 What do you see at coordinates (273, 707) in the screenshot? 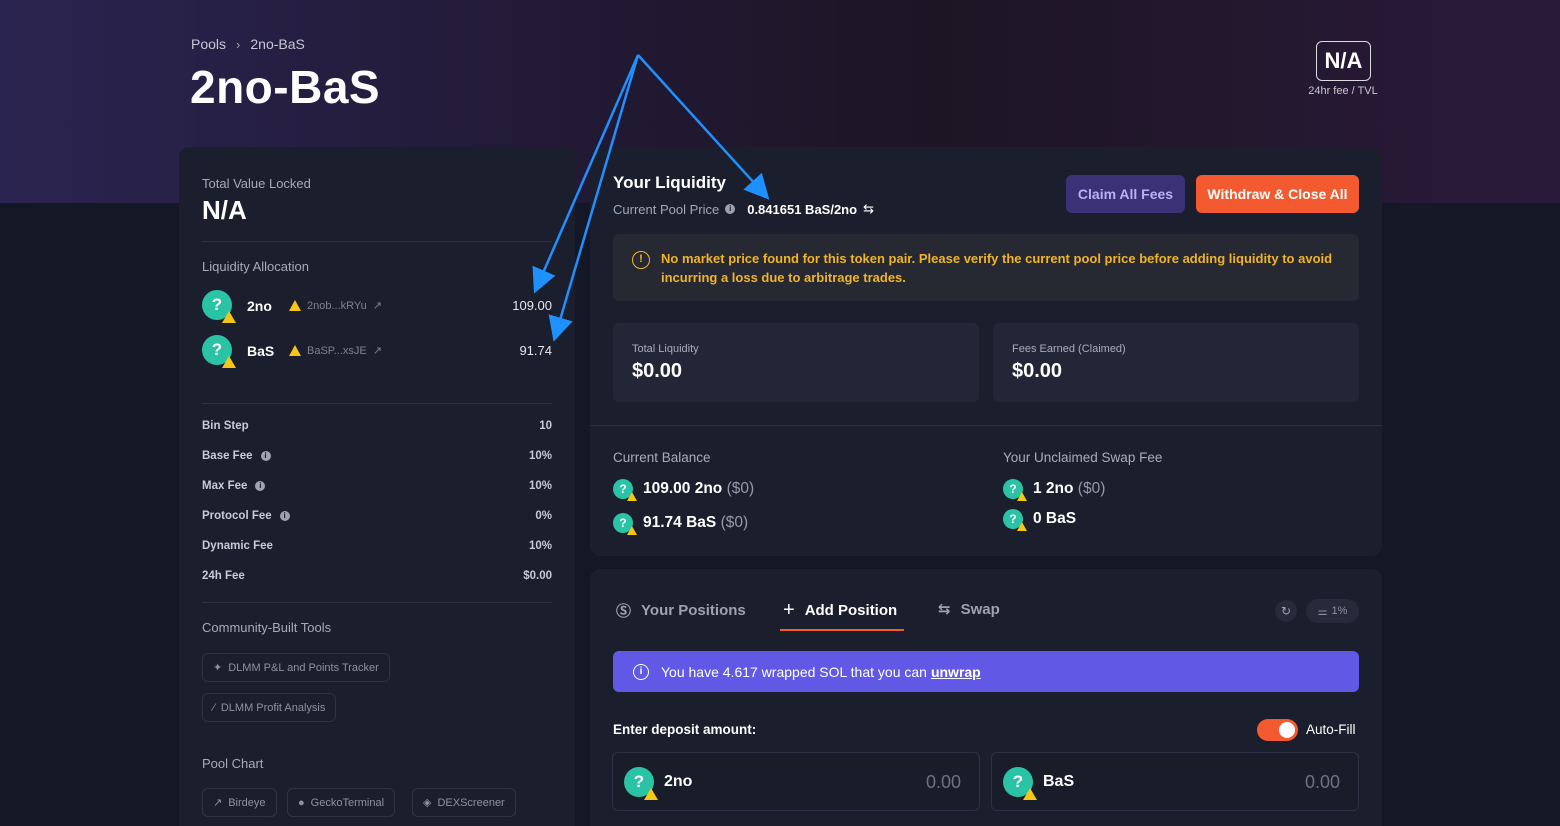
I see `tool-label: DLMM Profit Analysis` at bounding box center [273, 707].